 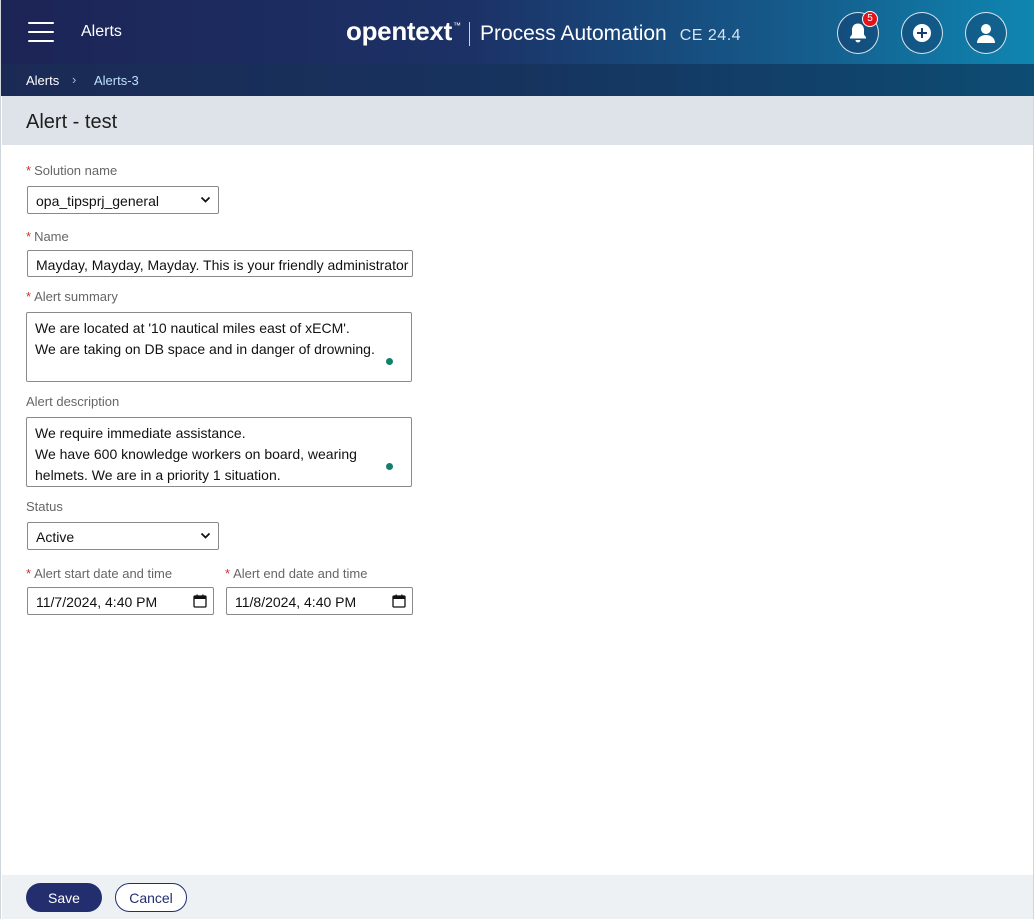 I want to click on end-date-label: * Alert end date and time, so click(x=296, y=573).